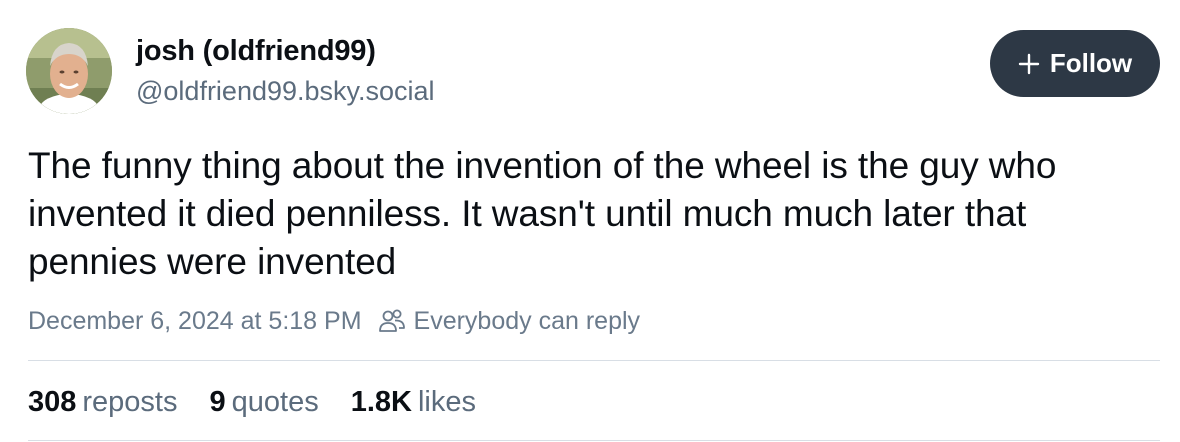 Image resolution: width=1180 pixels, height=442 pixels. What do you see at coordinates (52, 402) in the screenshot?
I see `reposts-count: 308` at bounding box center [52, 402].